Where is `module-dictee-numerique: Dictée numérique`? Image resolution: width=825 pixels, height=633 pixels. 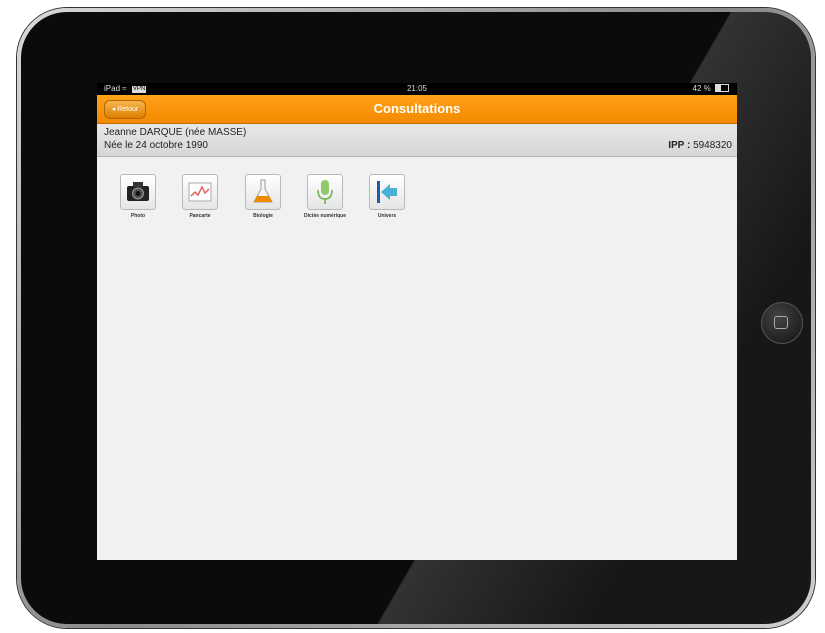 module-dictee-numerique: Dictée numérique is located at coordinates (325, 196).